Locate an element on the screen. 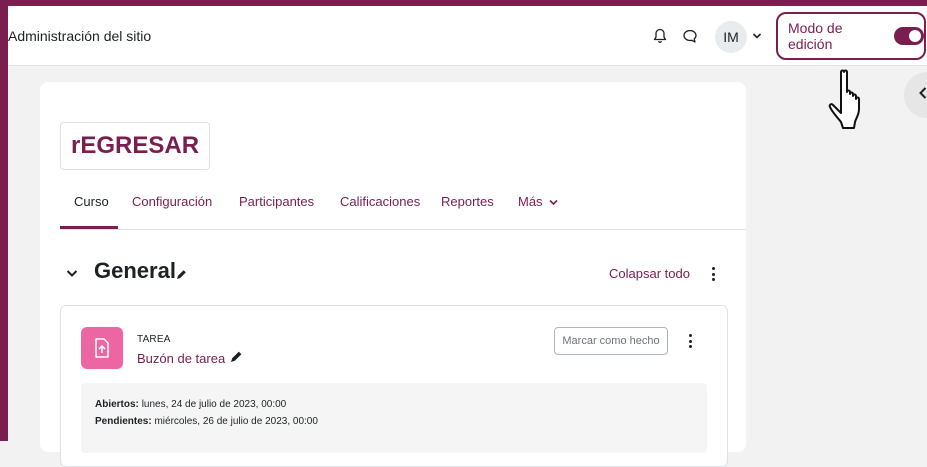  hand-pointer-cursor is located at coordinates (844, 99).